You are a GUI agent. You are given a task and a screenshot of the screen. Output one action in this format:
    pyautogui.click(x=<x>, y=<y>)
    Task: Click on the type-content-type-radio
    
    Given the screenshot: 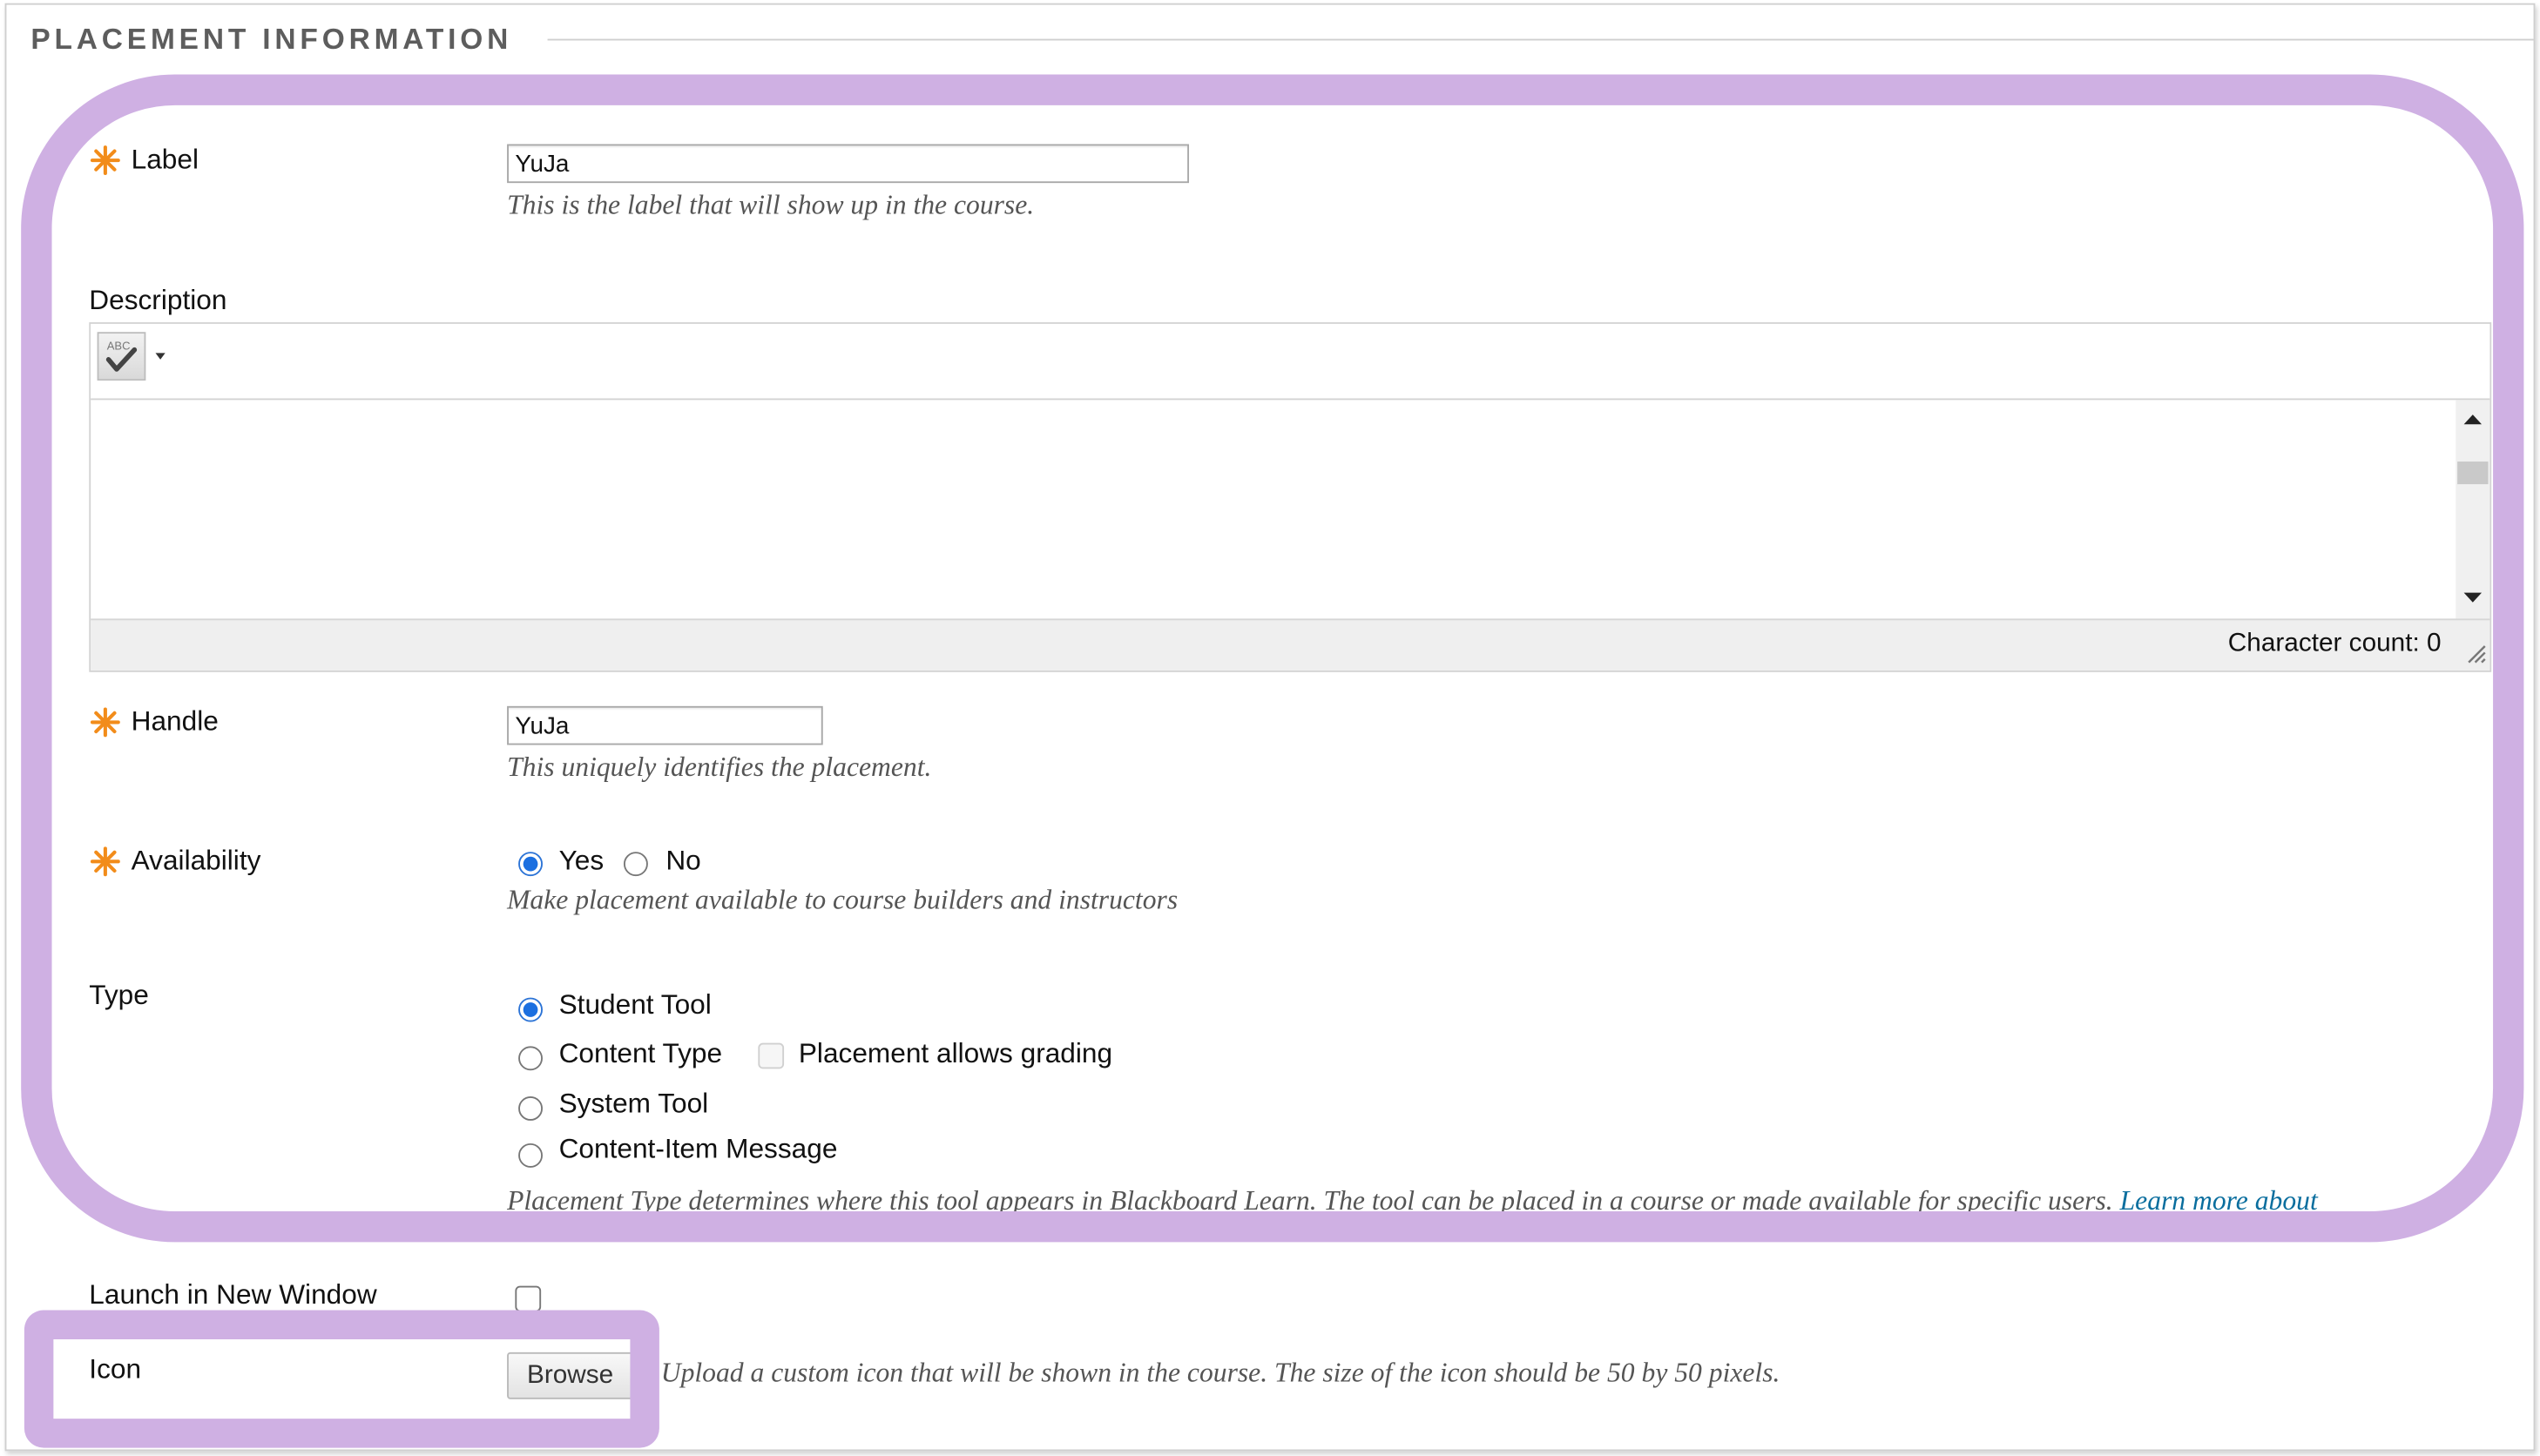 What is the action you would take?
    pyautogui.click(x=530, y=1058)
    